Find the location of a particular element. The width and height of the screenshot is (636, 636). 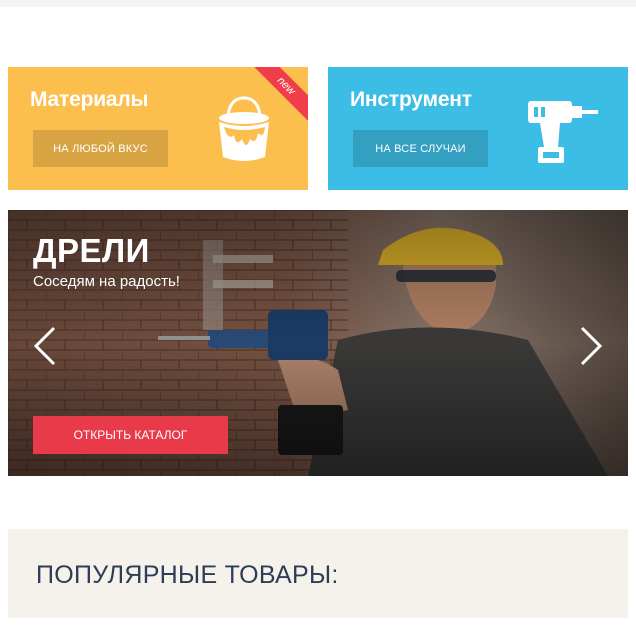

tools-button: На все случаи is located at coordinates (420, 148).